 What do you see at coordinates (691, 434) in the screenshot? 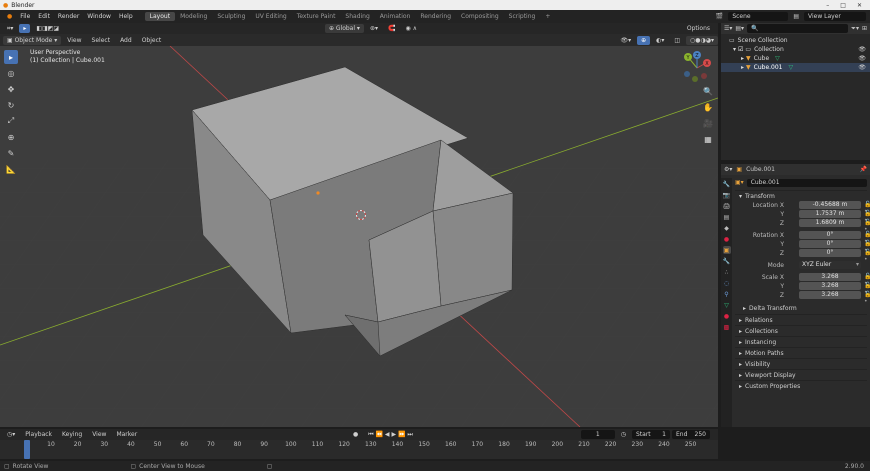
I see `end-frame-field: End 250` at bounding box center [691, 434].